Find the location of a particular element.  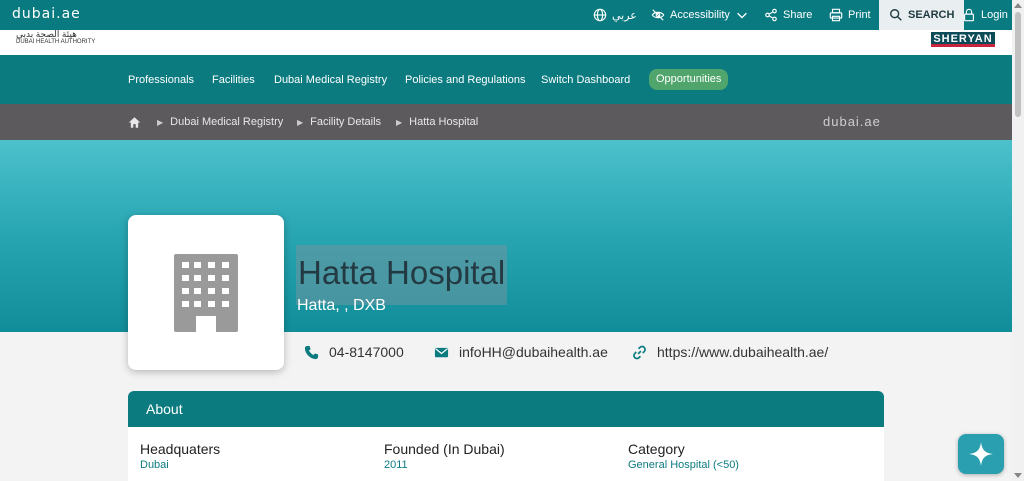

facility-name: Hatta Hospital is located at coordinates (402, 275).